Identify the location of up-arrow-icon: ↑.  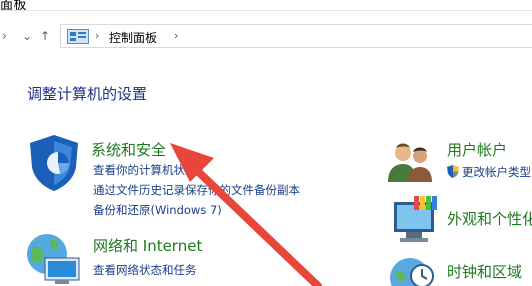
(45, 36).